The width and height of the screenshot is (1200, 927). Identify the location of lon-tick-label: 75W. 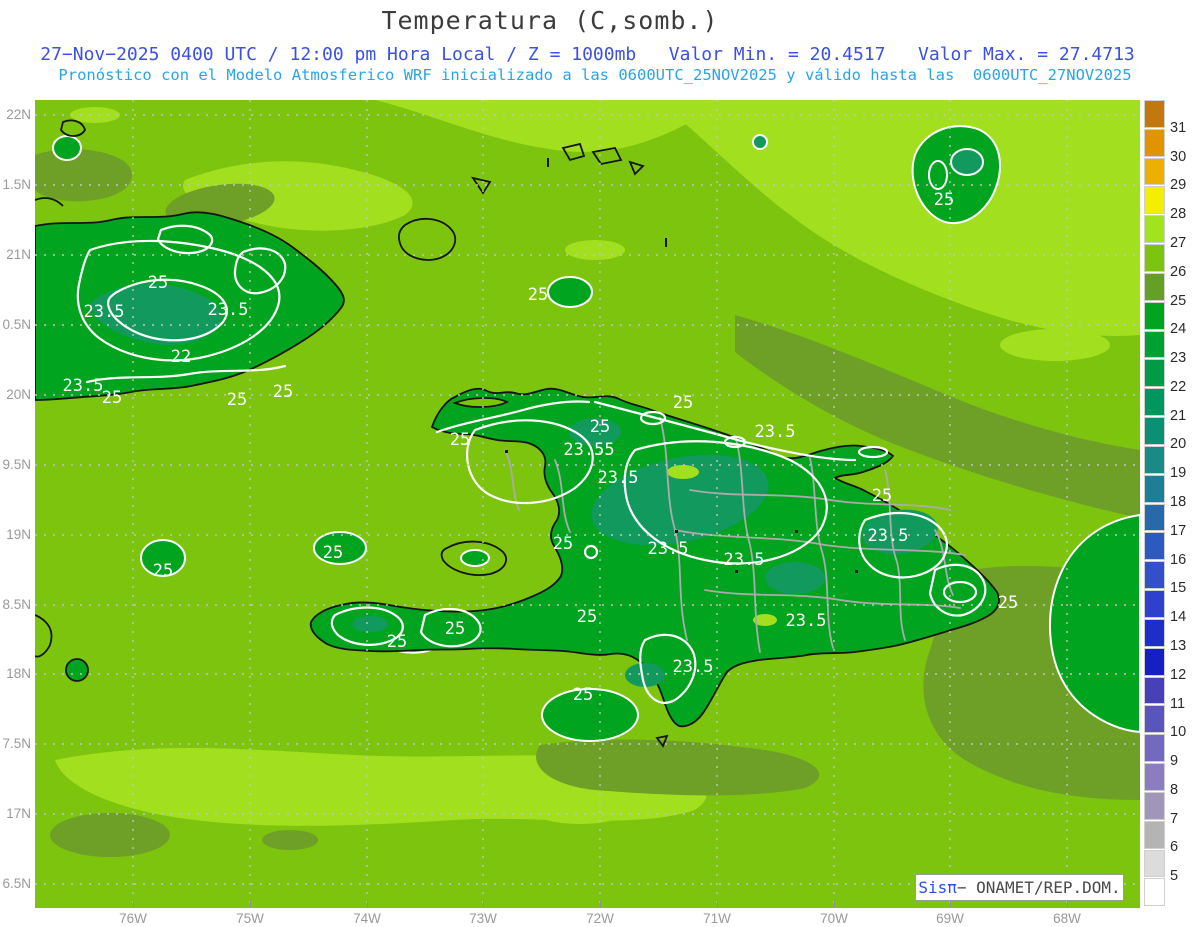
(250, 918).